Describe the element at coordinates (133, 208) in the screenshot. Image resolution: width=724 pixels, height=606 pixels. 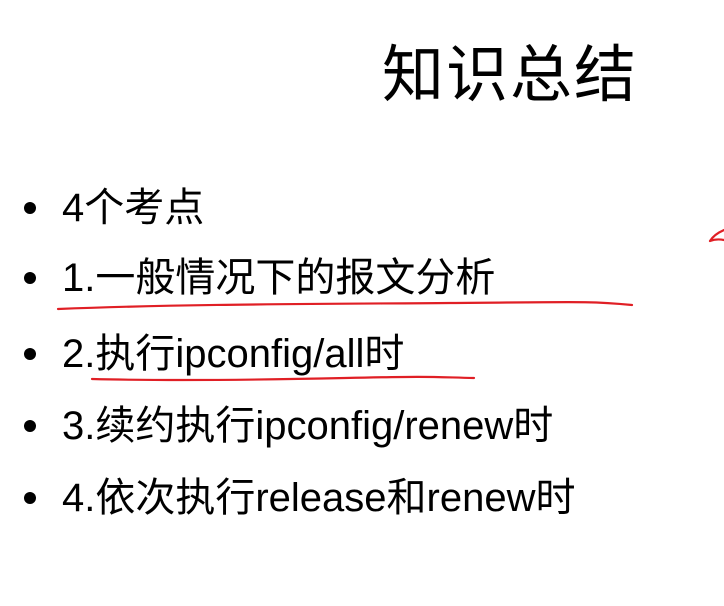
I see `bullet-text-1: 4个考点` at that location.